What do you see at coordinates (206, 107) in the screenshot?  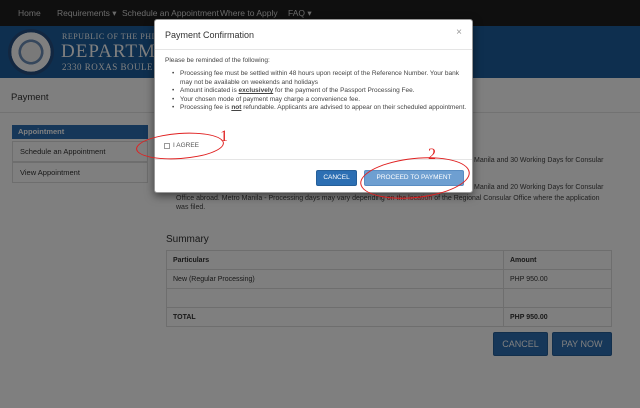 I see `note-text: Processing fee is` at bounding box center [206, 107].